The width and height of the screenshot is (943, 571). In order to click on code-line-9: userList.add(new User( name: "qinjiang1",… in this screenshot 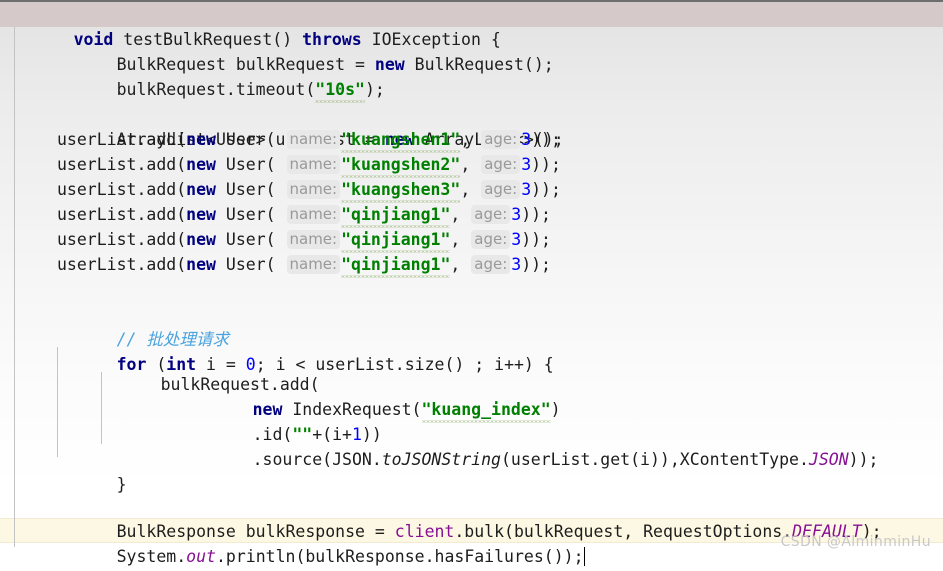, I will do `click(471, 215)`.